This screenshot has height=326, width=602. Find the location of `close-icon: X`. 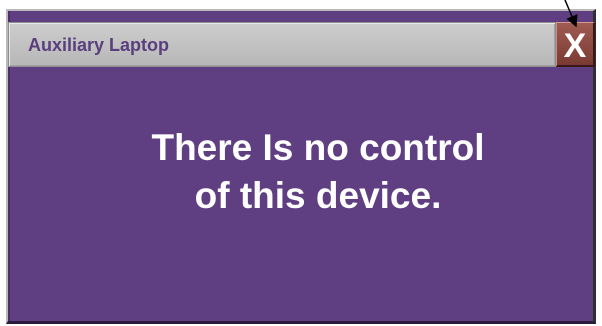

close-icon: X is located at coordinates (575, 45).